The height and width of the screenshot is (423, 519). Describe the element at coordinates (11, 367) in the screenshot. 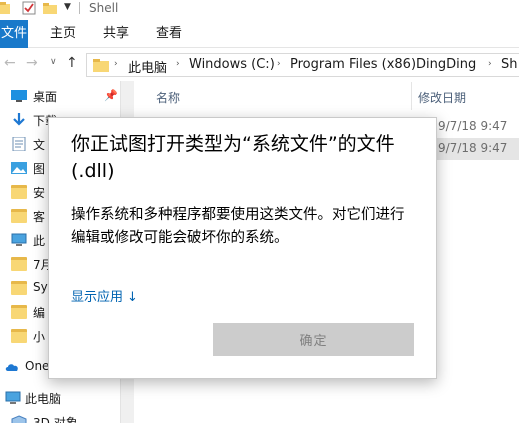

I see `cloud-icon` at that location.